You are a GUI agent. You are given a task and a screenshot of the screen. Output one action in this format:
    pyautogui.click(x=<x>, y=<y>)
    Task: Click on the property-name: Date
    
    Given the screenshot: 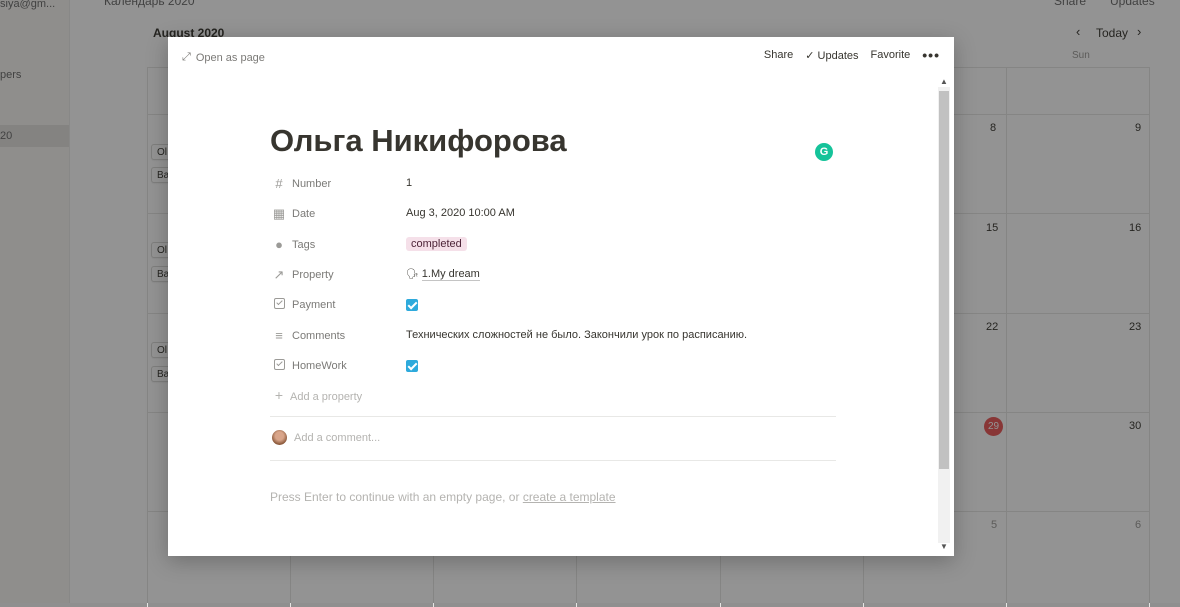 What is the action you would take?
    pyautogui.click(x=303, y=214)
    